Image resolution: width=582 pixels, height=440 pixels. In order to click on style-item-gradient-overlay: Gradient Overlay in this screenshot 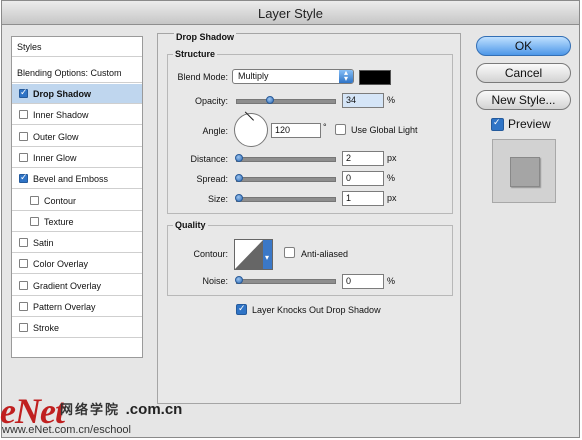, I will do `click(77, 286)`.